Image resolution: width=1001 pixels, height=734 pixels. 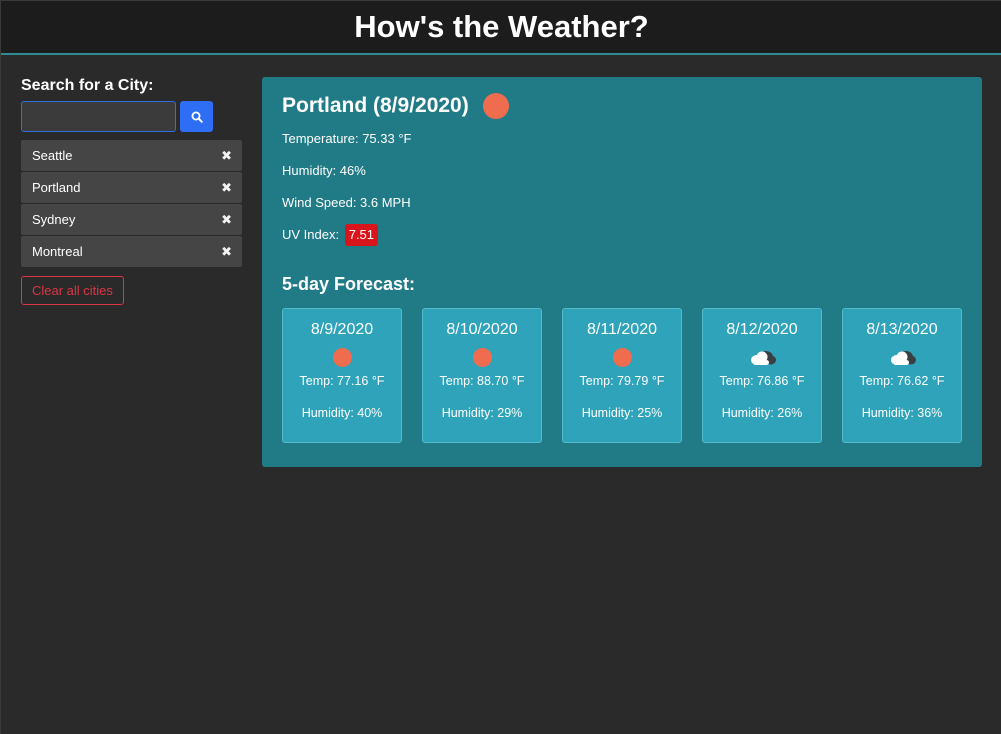 I want to click on city-history-list: Seattle ✖ Portland ✖ Sydney ✖ Montreal ✖, so click(x=131, y=203).